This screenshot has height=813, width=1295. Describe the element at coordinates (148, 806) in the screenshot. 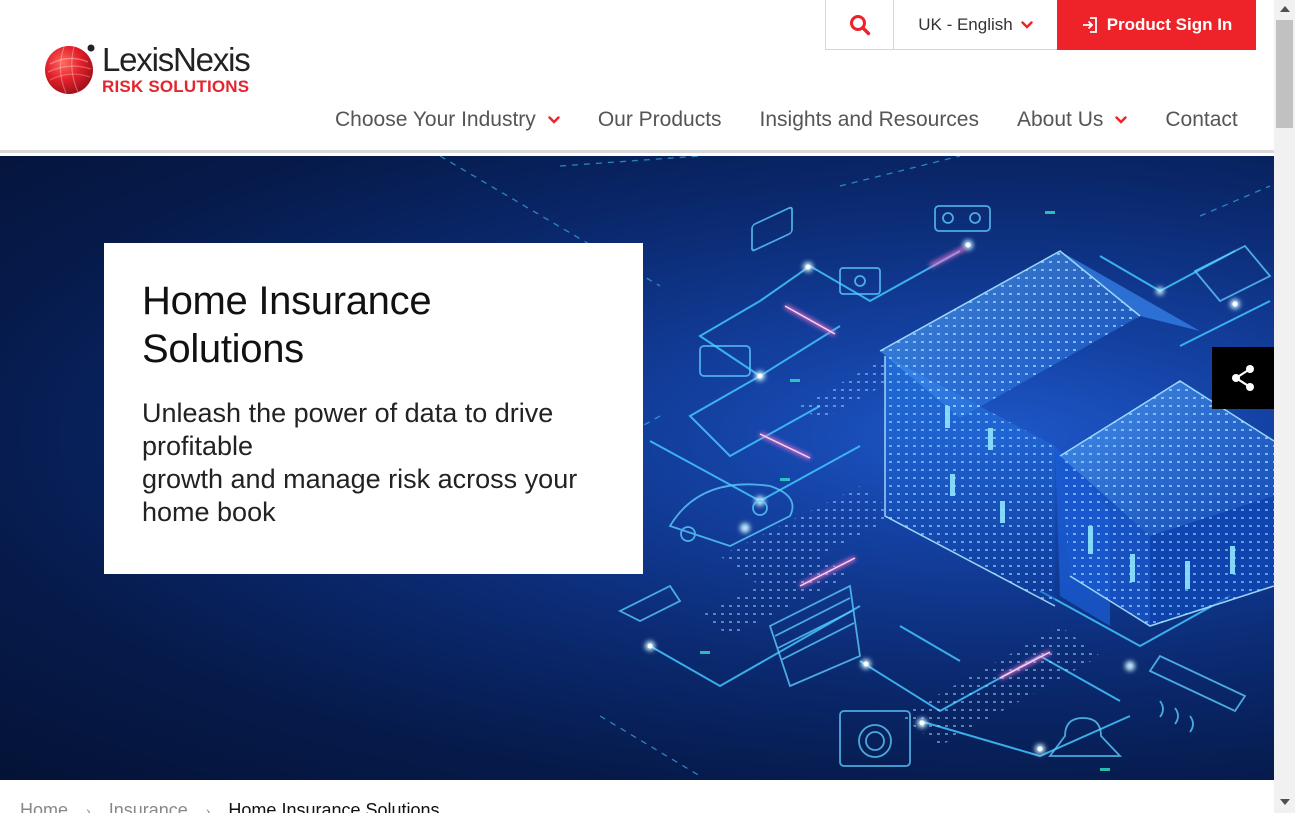

I see `breadcrumb-link-insurance: Insurance` at that location.